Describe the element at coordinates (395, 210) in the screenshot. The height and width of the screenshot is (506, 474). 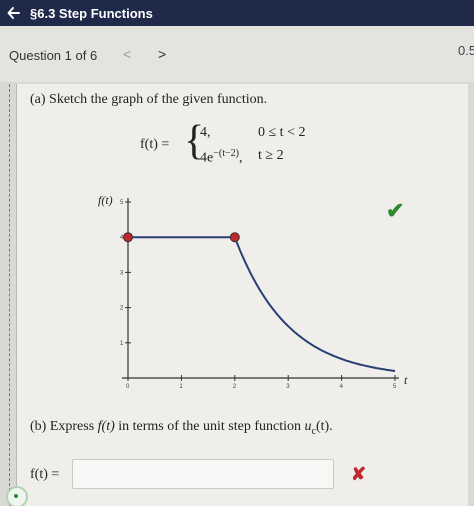
I see `checkmark-icon: ✔` at that location.